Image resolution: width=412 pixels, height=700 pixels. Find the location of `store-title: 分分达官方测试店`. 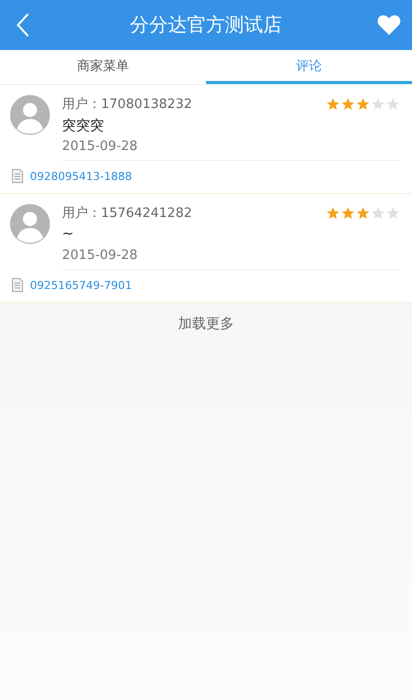

store-title: 分分达官方测试店 is located at coordinates (206, 25).